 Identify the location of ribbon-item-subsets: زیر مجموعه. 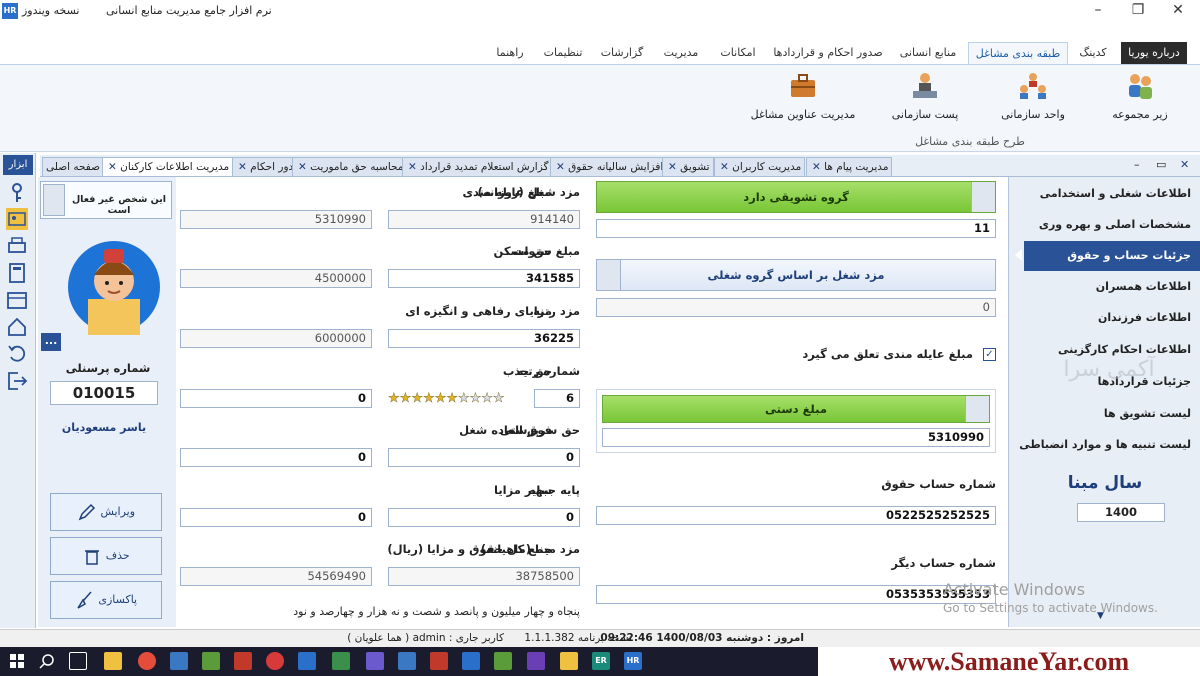
(1140, 96).